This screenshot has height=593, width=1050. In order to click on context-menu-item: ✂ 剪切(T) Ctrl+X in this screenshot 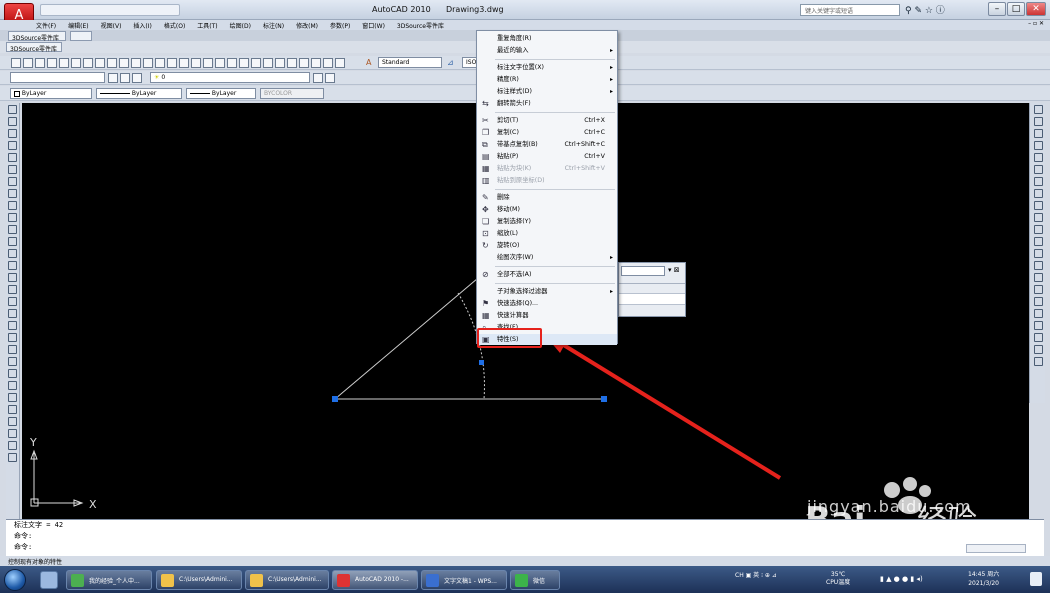, I will do `click(547, 120)`.